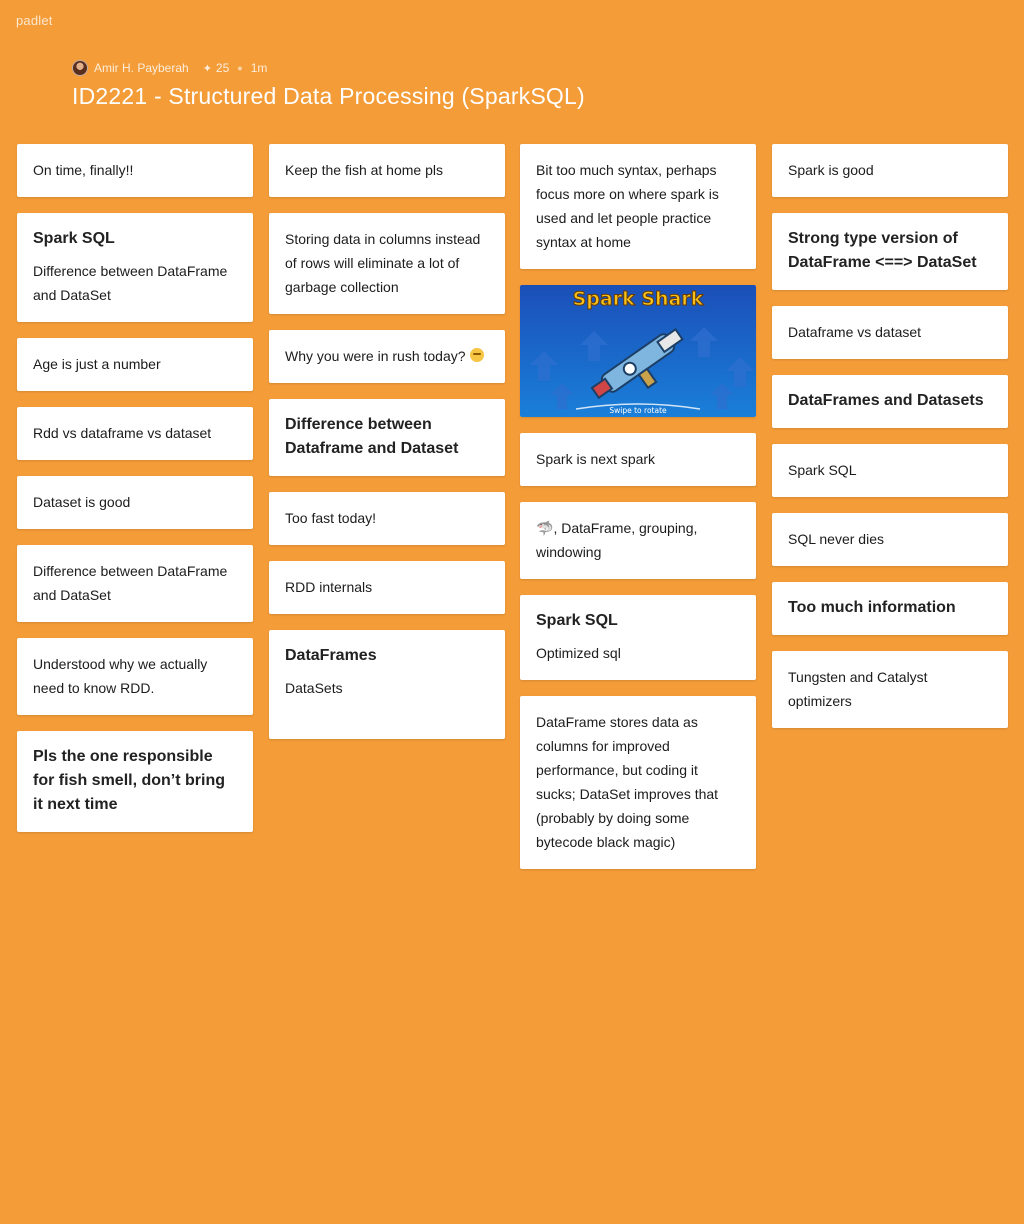 The width and height of the screenshot is (1024, 1224). I want to click on timestamp: 1m, so click(259, 68).